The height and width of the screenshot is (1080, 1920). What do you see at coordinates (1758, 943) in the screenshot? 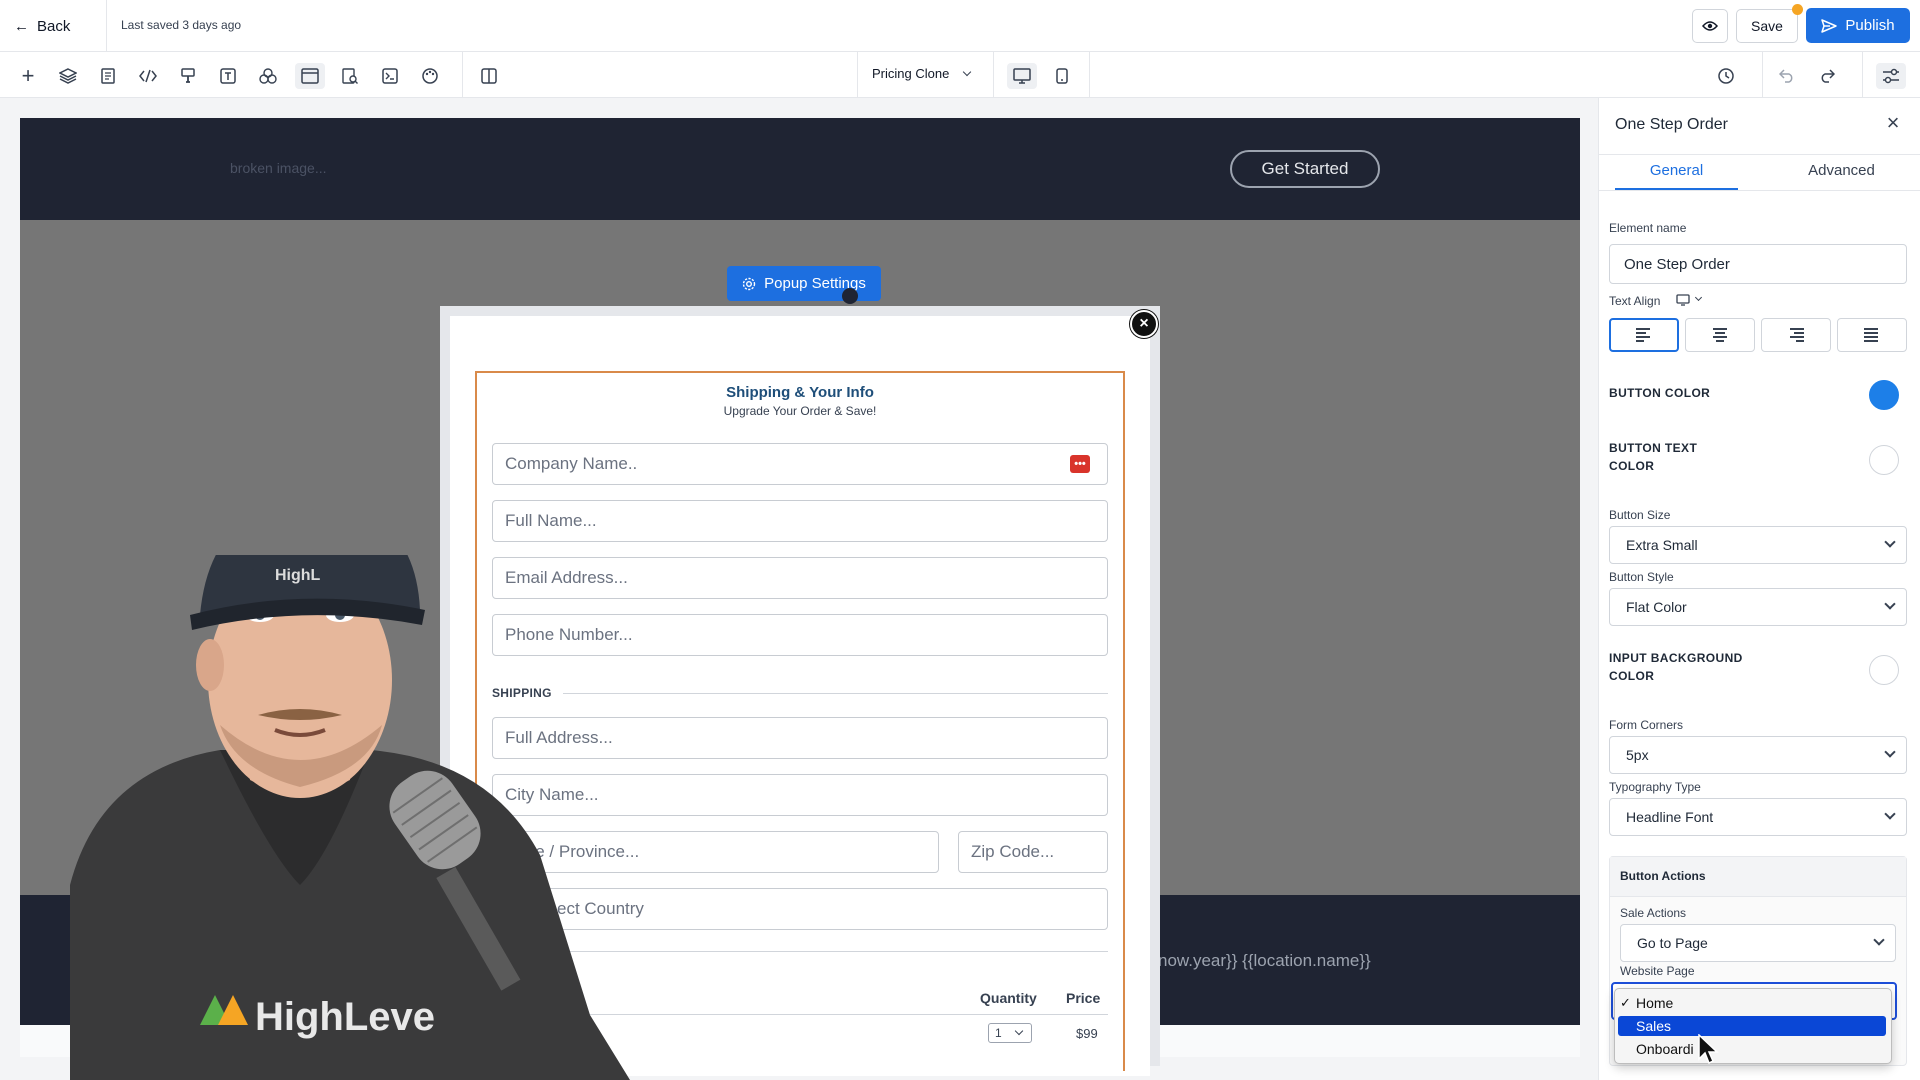
I see `sale-actions-select: Go to Page` at bounding box center [1758, 943].